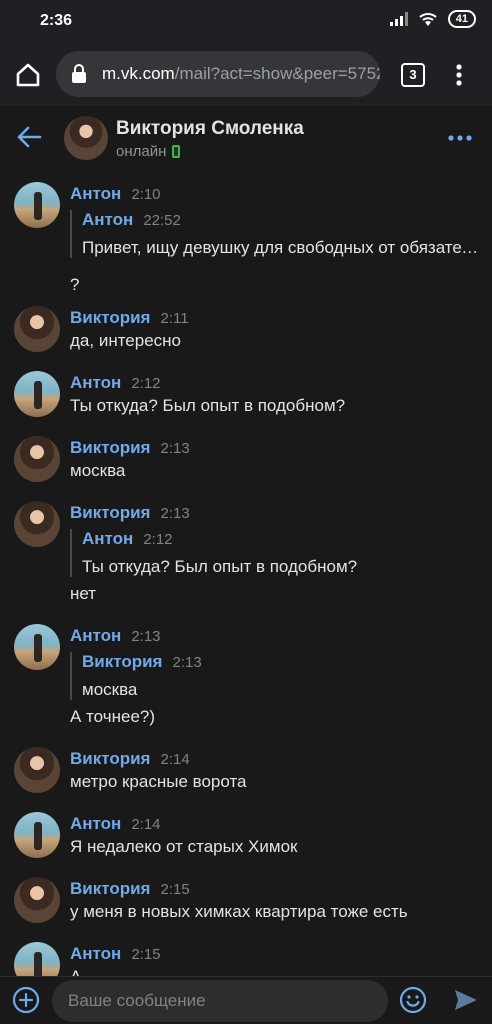 This screenshot has height=1024, width=492. What do you see at coordinates (98, 470) in the screenshot?
I see `message-text: москва` at bounding box center [98, 470].